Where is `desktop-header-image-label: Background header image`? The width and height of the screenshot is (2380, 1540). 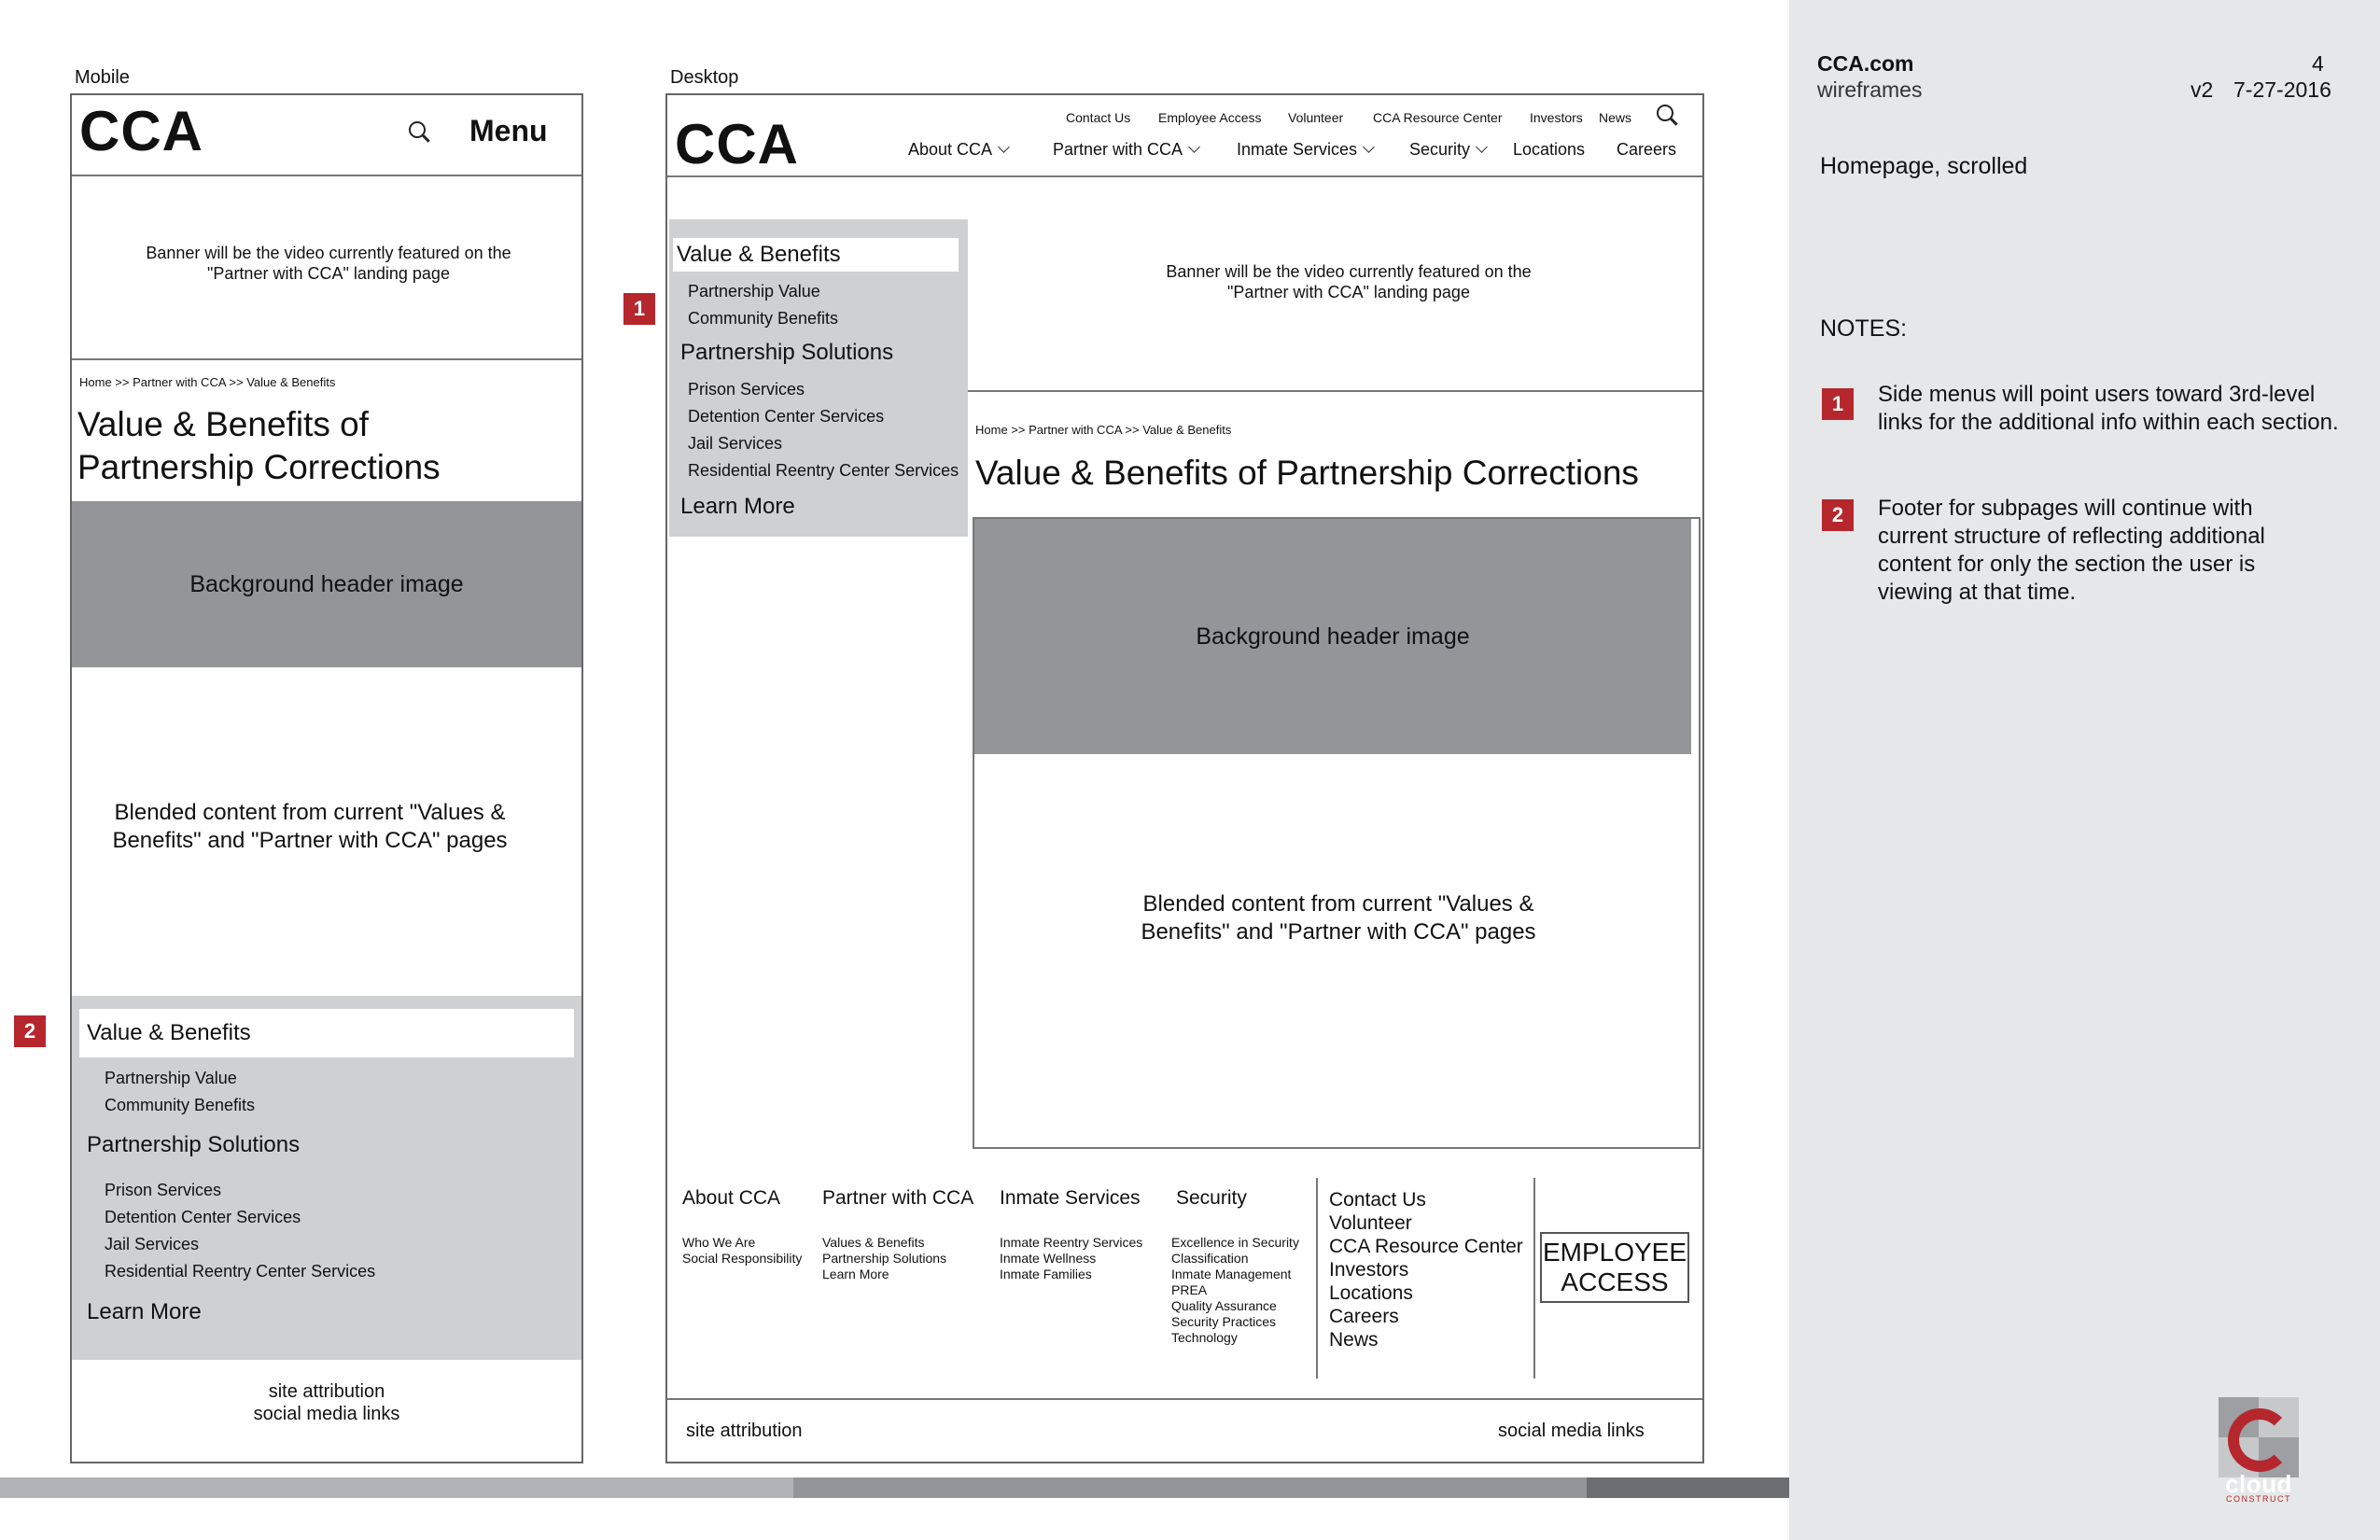 desktop-header-image-label: Background header image is located at coordinates (1333, 636).